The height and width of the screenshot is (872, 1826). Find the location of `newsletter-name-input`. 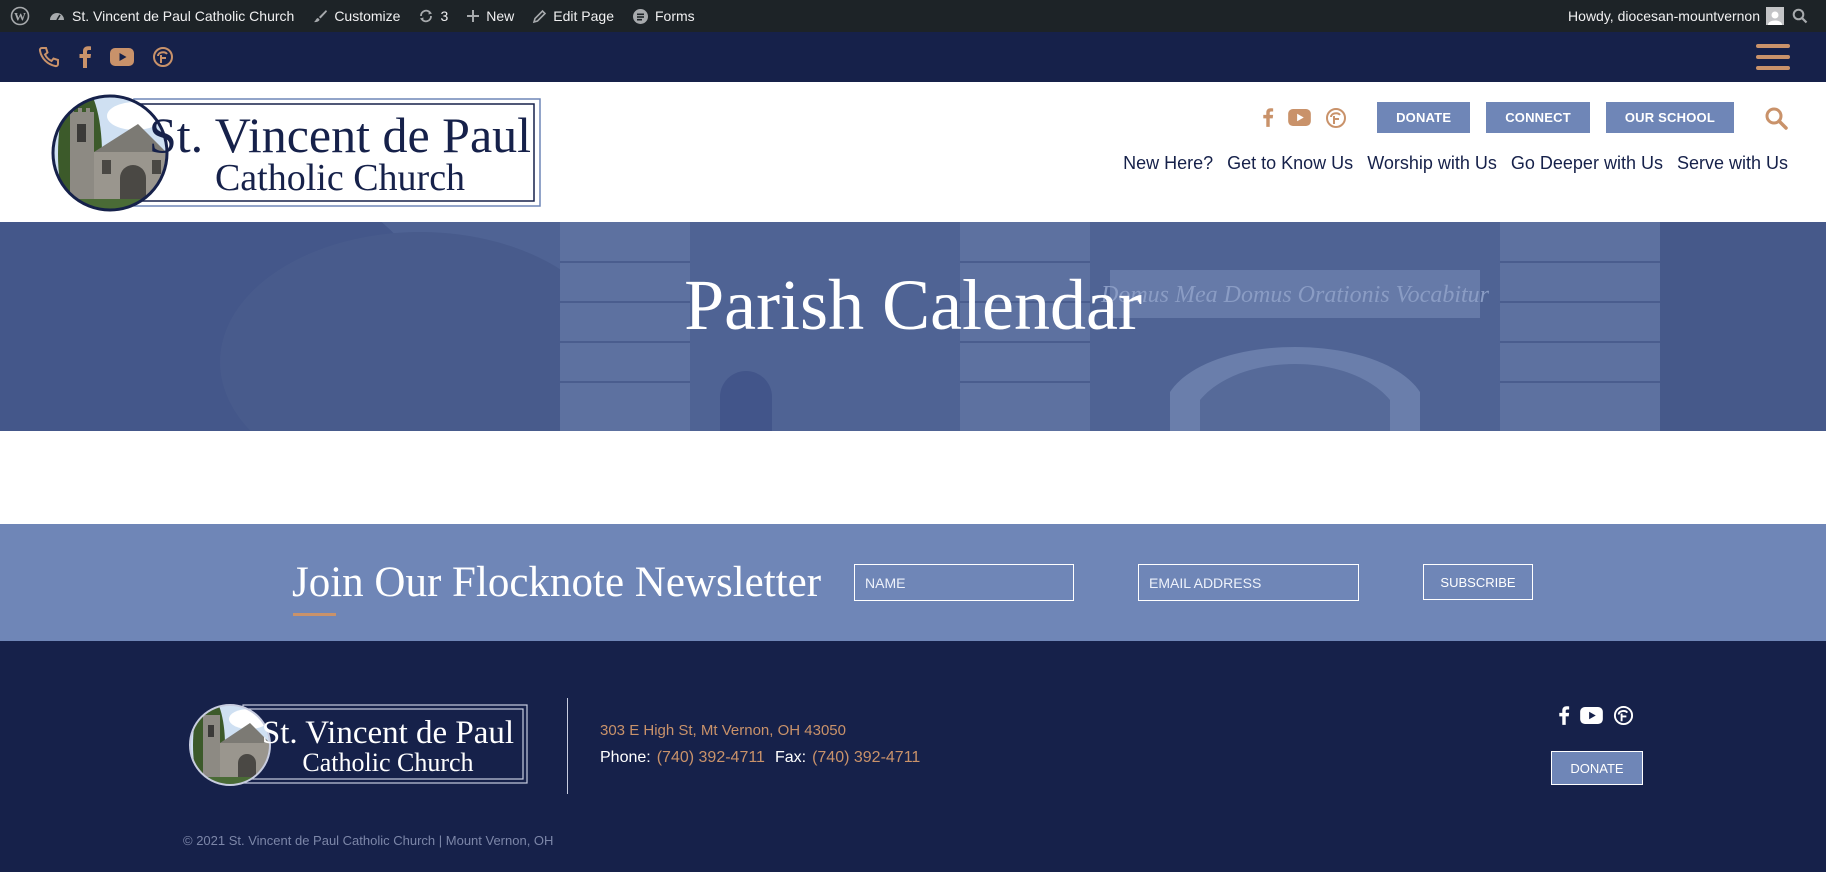

newsletter-name-input is located at coordinates (964, 582).